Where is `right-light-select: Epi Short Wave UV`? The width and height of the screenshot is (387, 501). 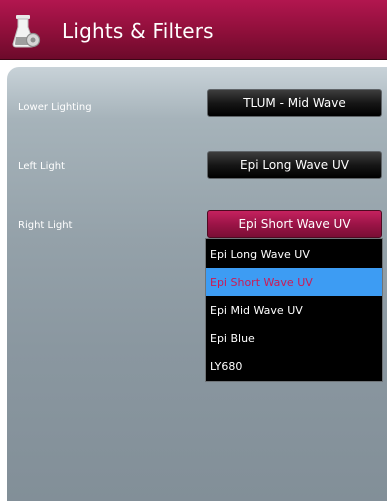 right-light-select: Epi Short Wave UV is located at coordinates (294, 224).